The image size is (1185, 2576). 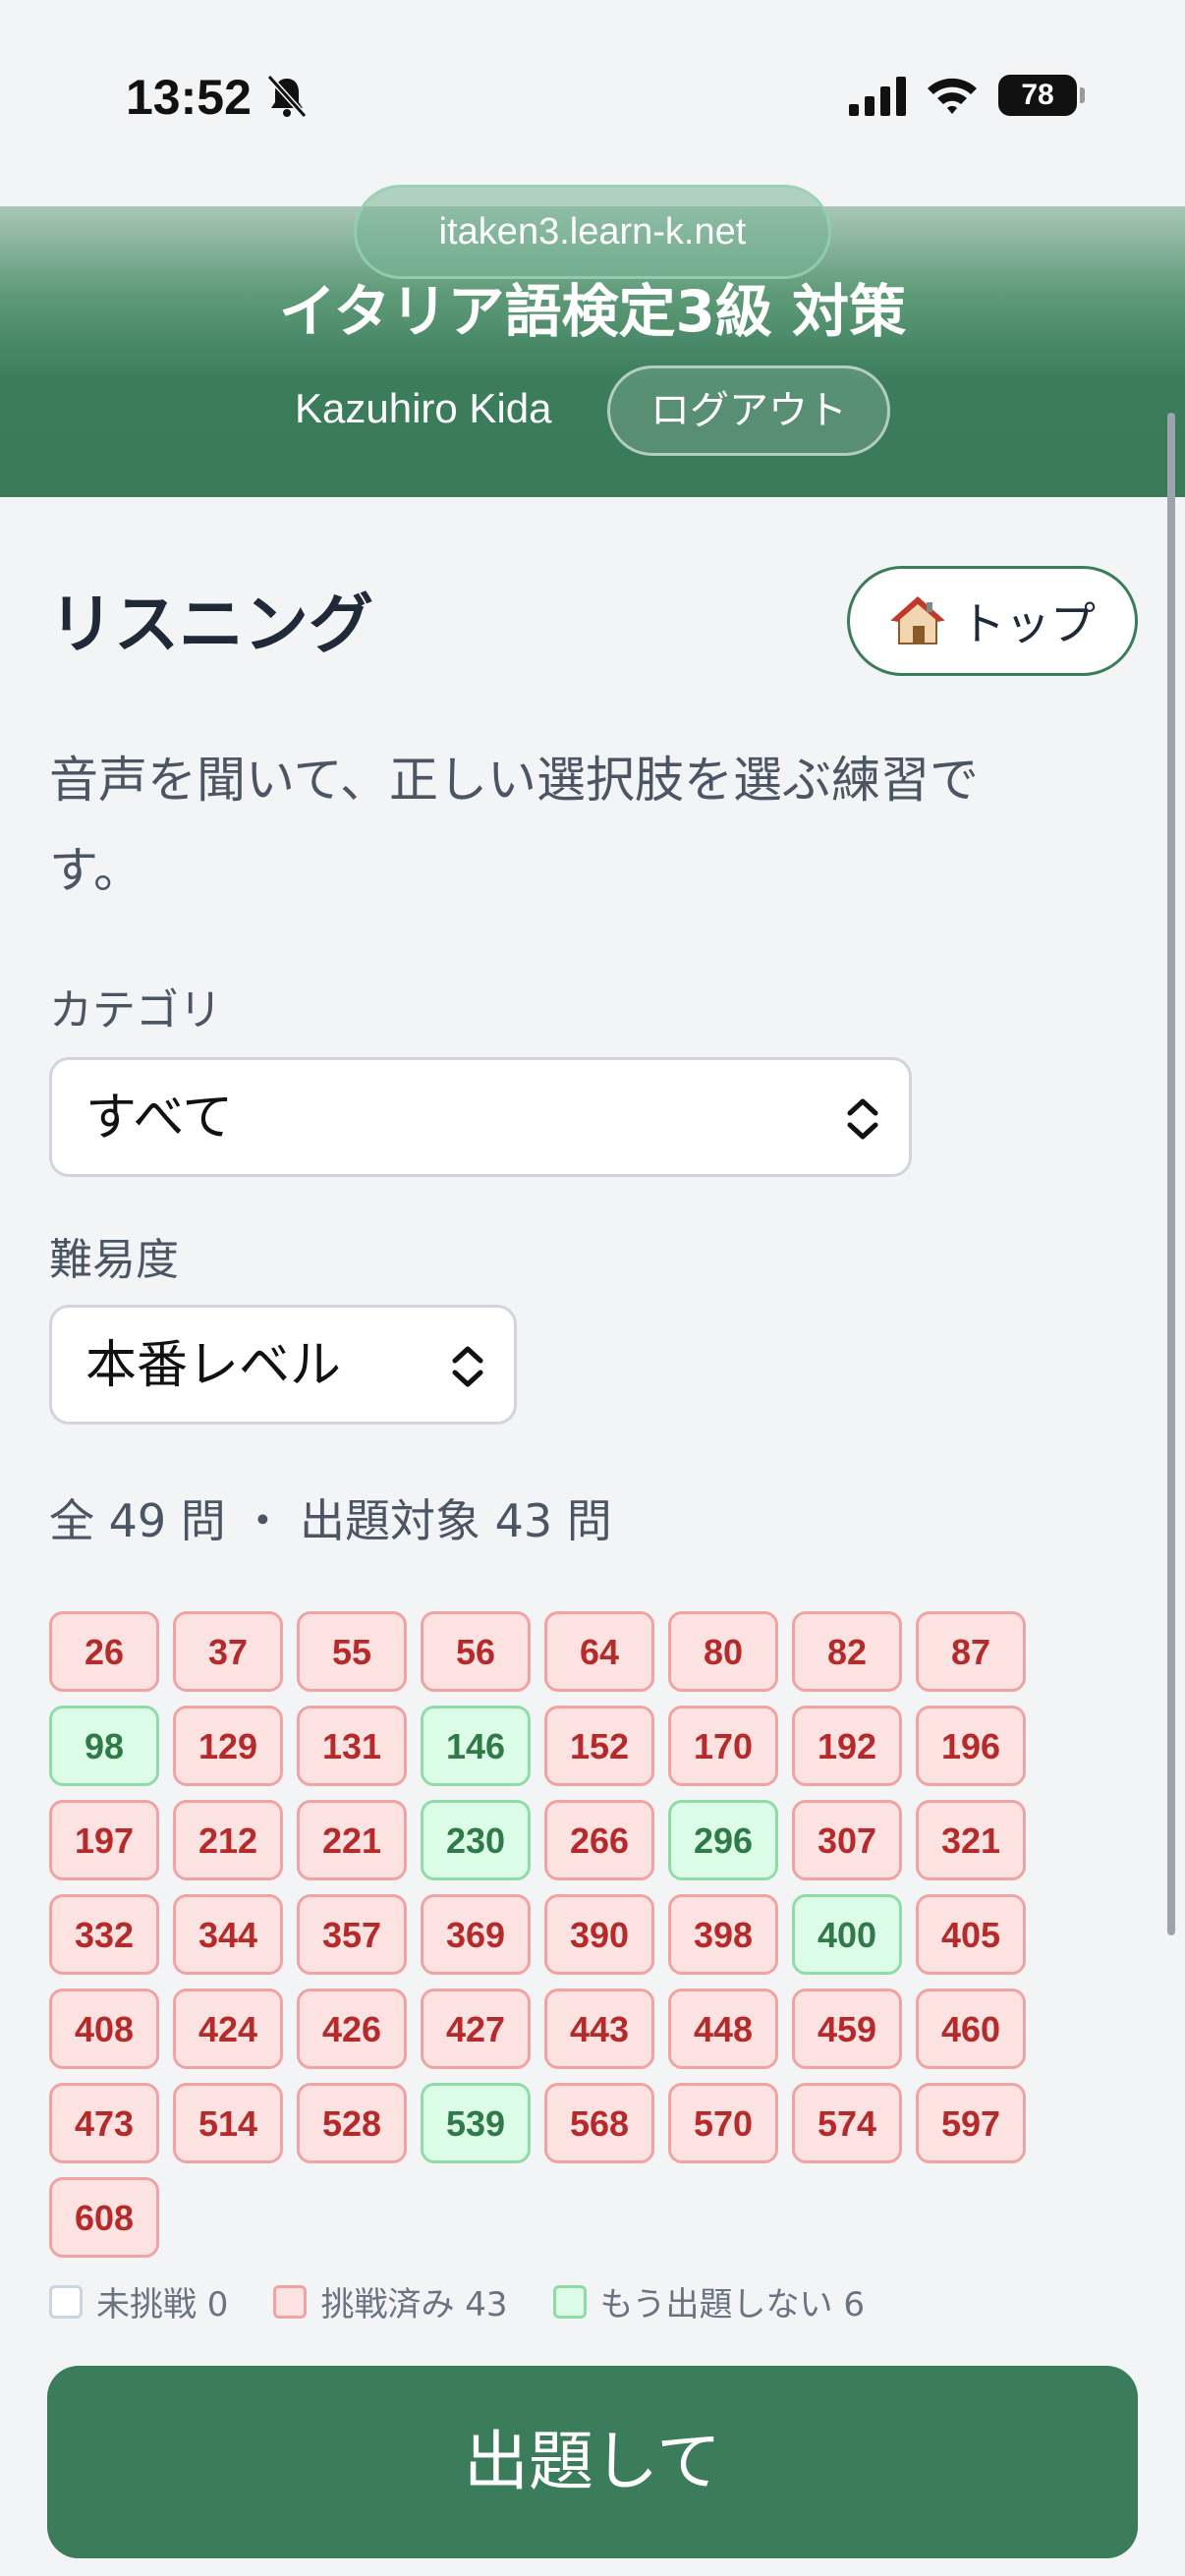 I want to click on question-chip: 568, so click(x=599, y=2123).